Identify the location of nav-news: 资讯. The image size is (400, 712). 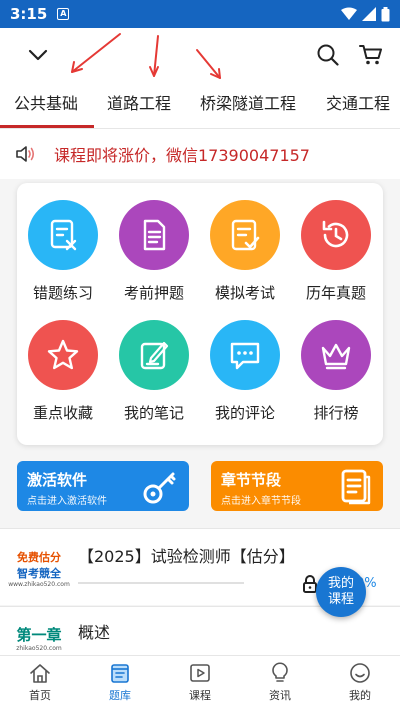
(280, 682).